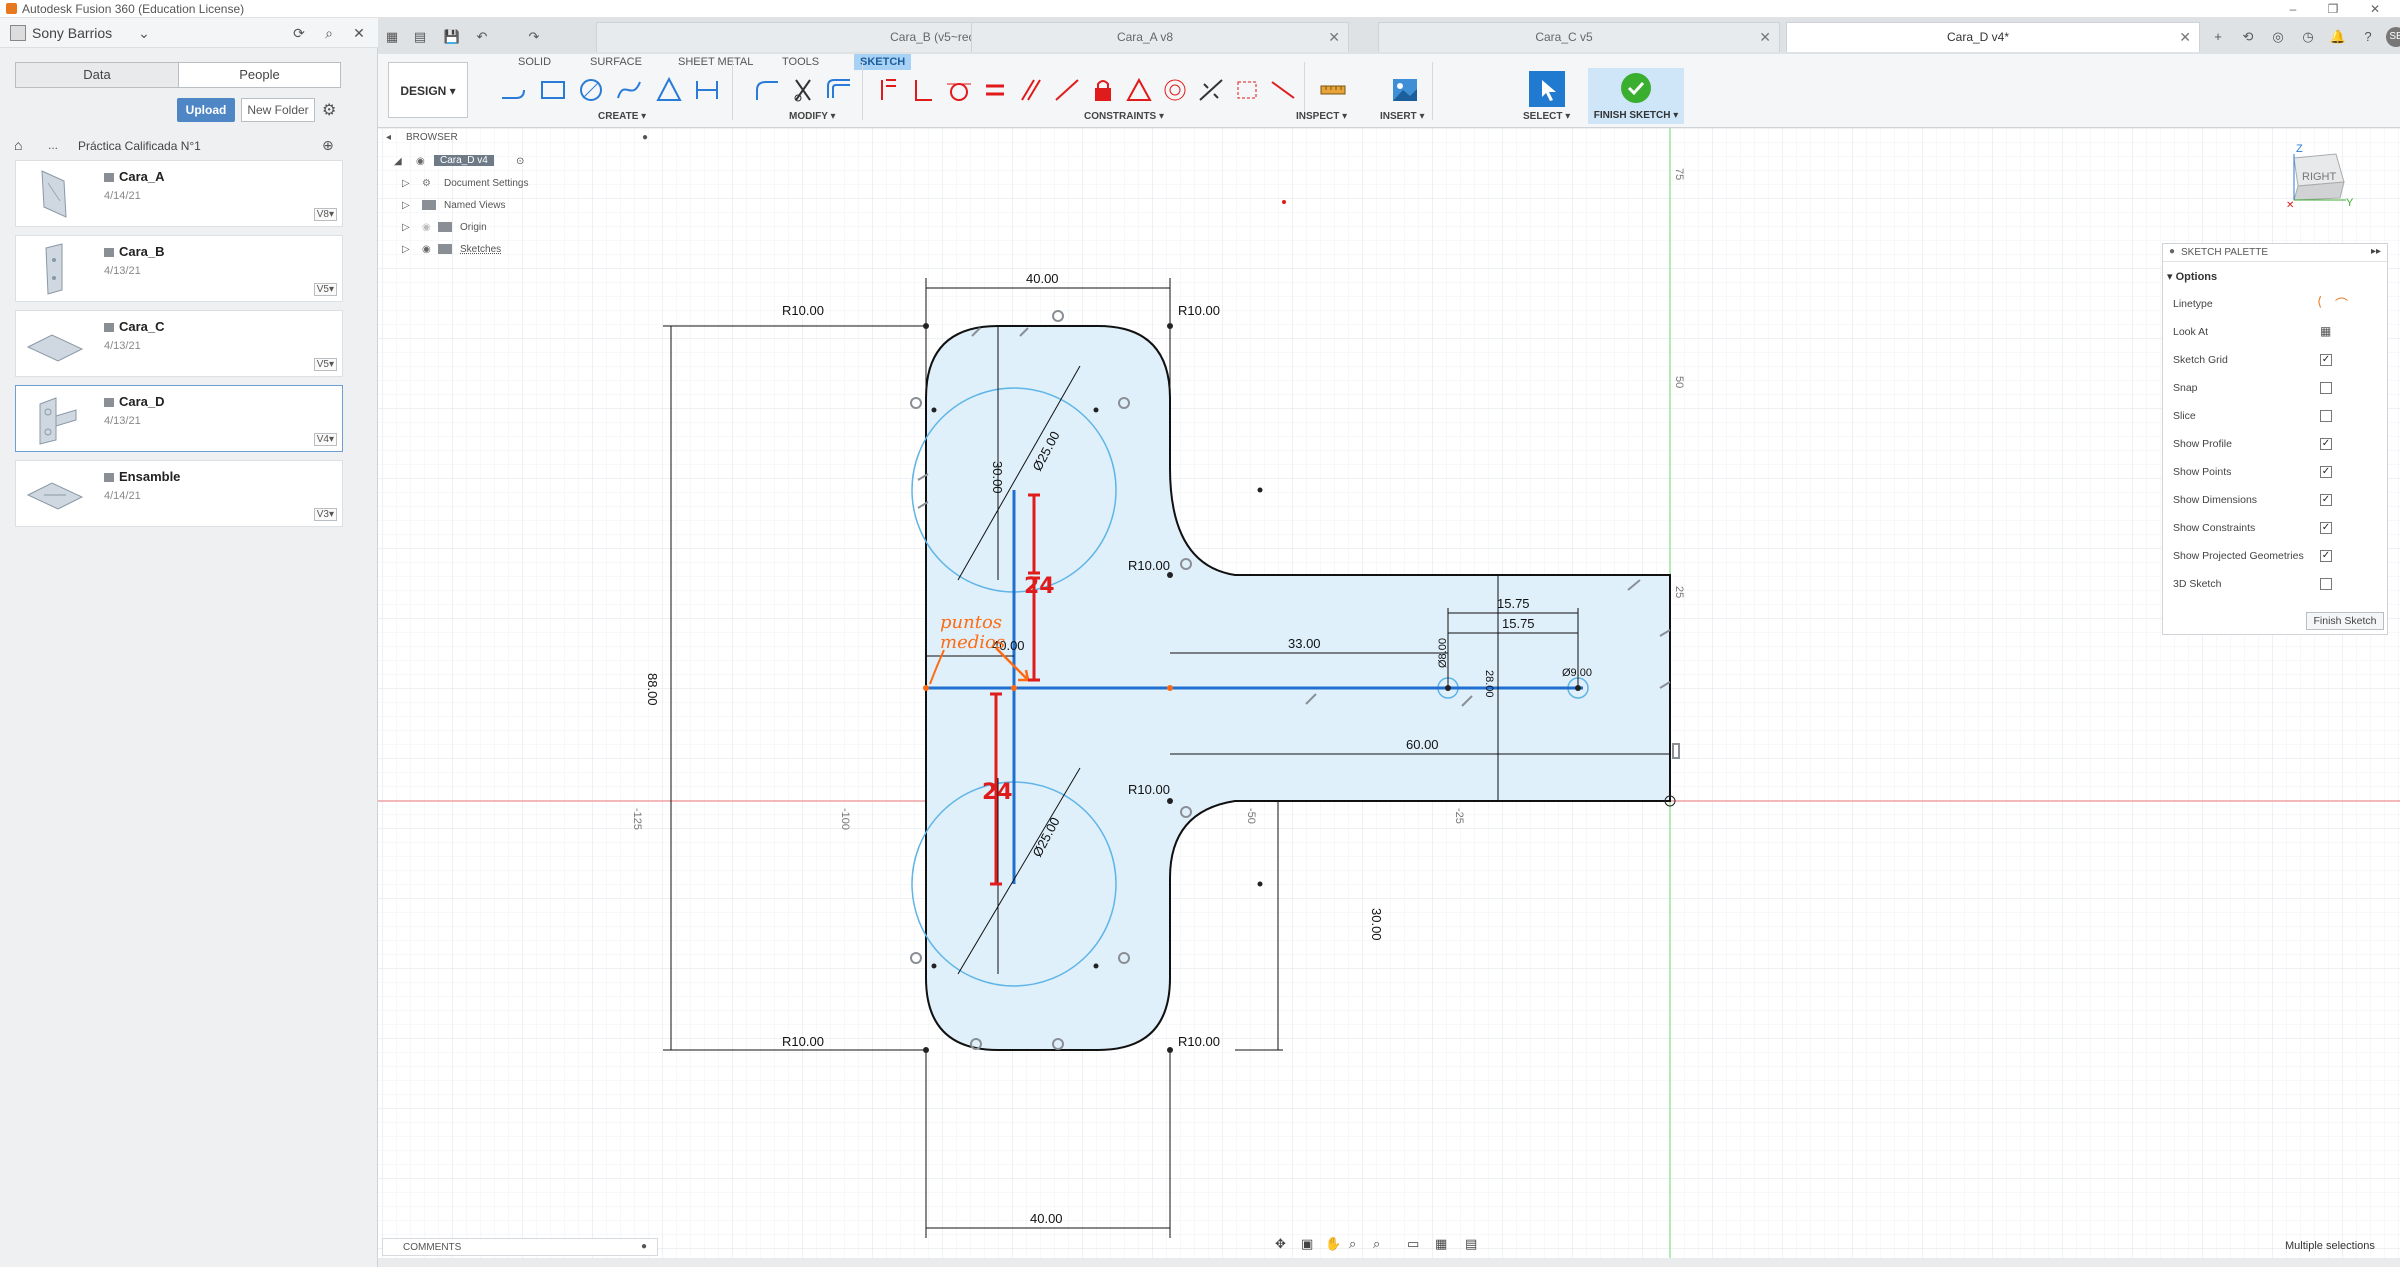 This screenshot has width=2400, height=1267. I want to click on tab-cara-c: Cara_C v5 ✕, so click(1579, 37).